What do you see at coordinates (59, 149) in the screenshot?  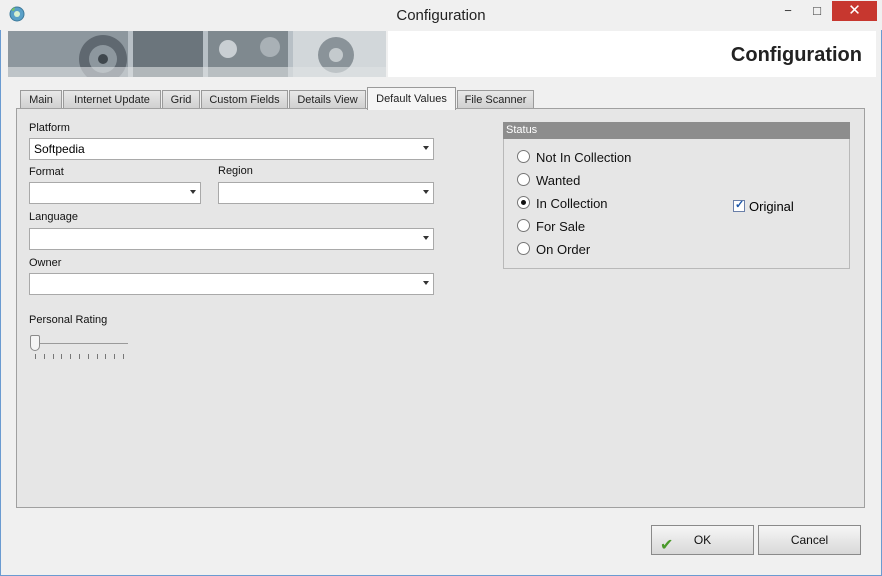 I see `platform-value: Softpedia` at bounding box center [59, 149].